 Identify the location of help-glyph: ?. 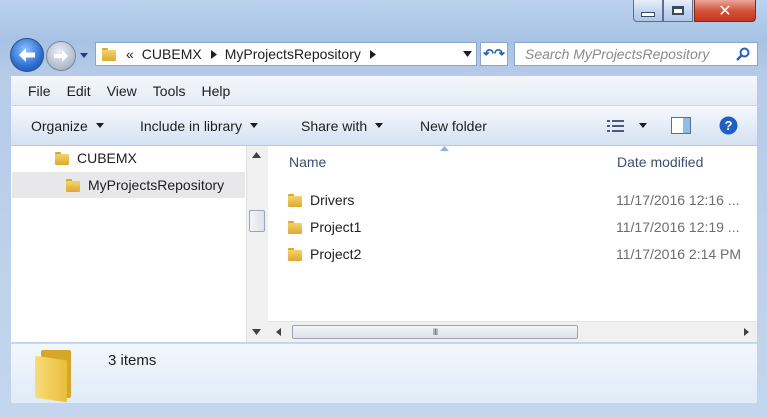
(729, 125).